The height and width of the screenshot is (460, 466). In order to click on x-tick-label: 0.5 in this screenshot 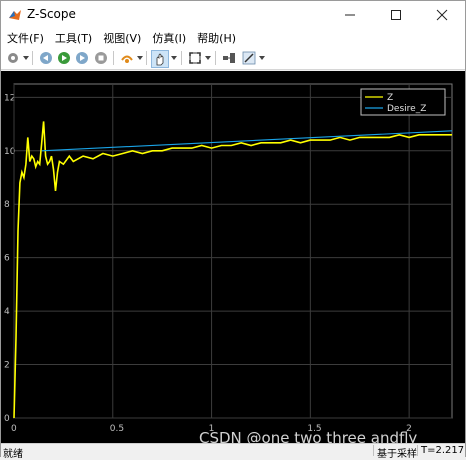, I will do `click(117, 429)`.